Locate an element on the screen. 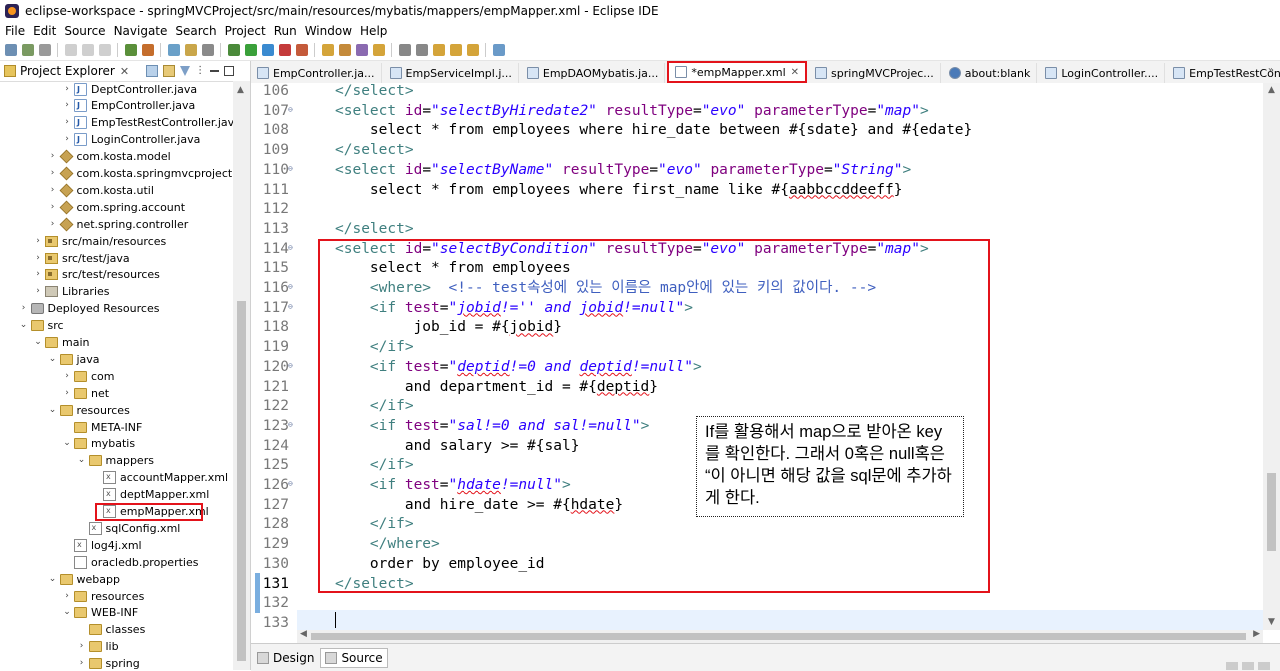 This screenshot has width=1280, height=671. undo-icon is located at coordinates (71, 50).